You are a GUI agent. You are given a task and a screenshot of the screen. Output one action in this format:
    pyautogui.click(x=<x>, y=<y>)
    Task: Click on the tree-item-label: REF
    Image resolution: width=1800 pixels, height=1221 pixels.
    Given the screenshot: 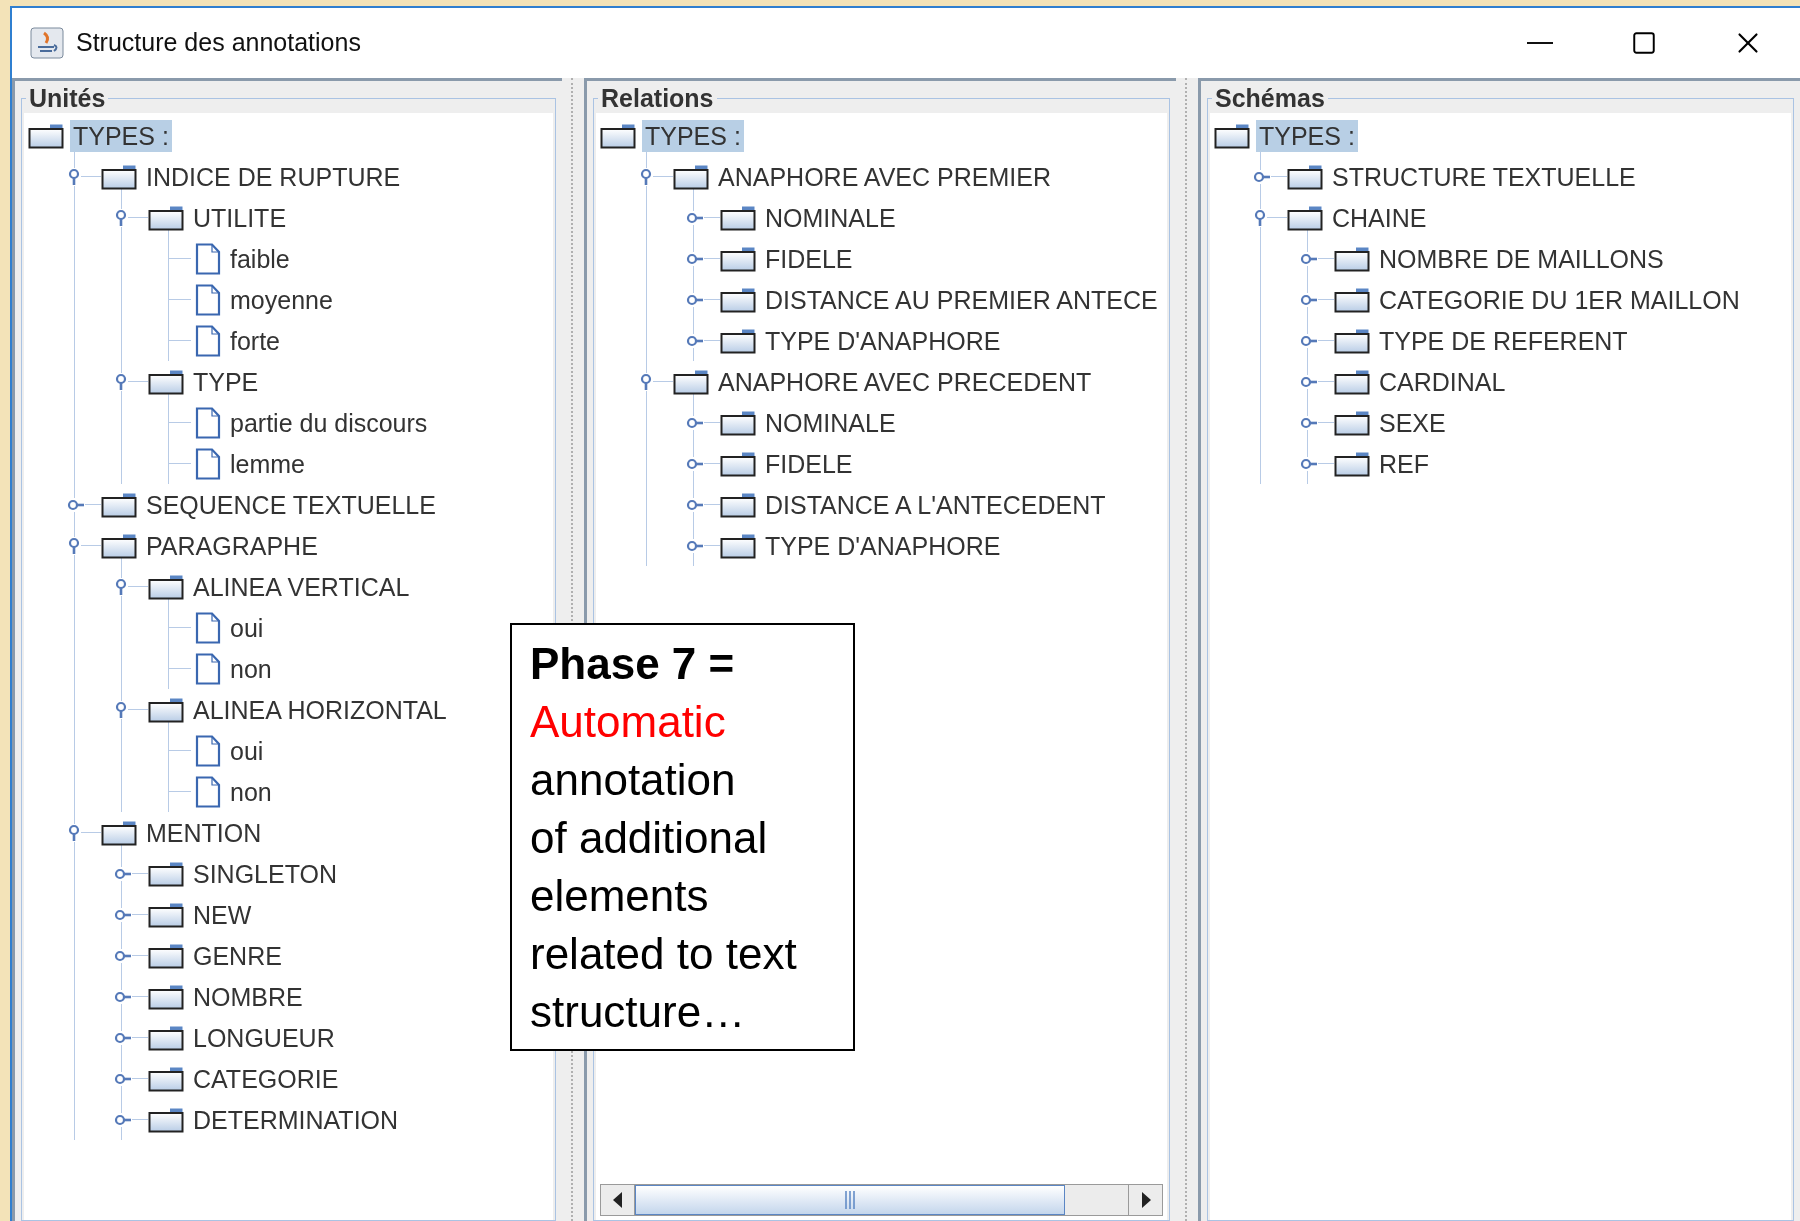 What is the action you would take?
    pyautogui.click(x=1404, y=463)
    